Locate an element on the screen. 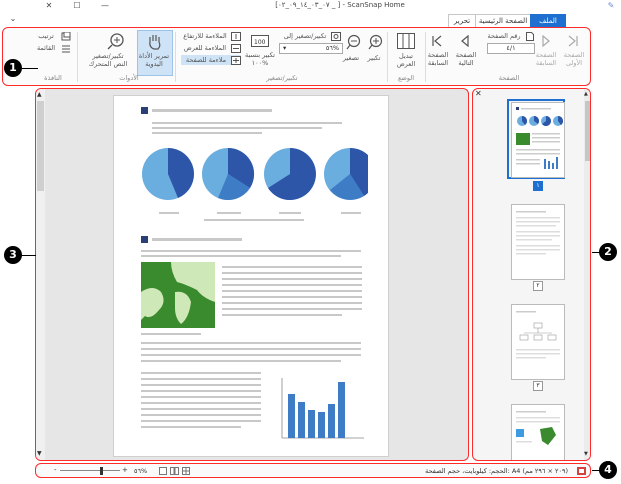 The height and width of the screenshot is (484, 621). zoom-100-icon: 100 is located at coordinates (260, 42).